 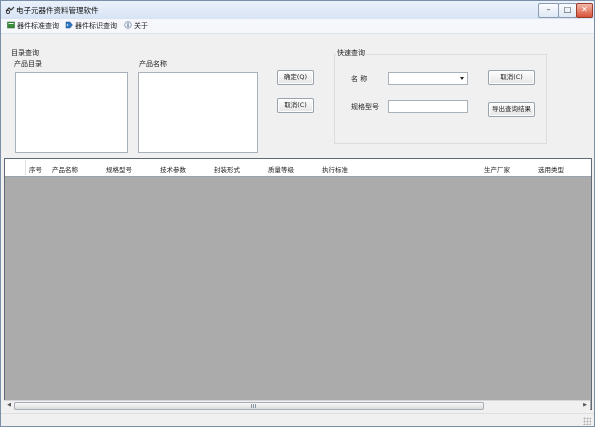 I want to click on column-header: 执行标准, so click(x=335, y=169).